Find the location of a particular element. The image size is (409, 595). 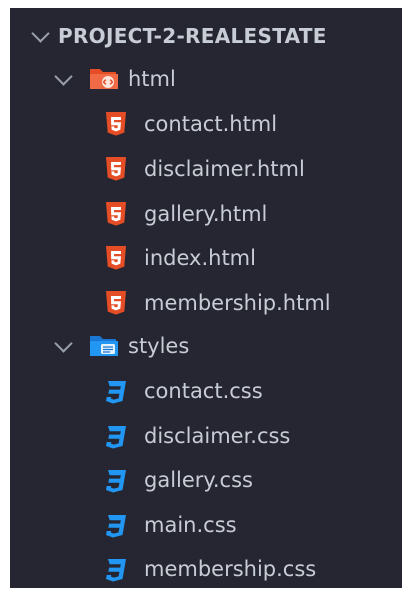

folder-label-styles: styles is located at coordinates (159, 346).